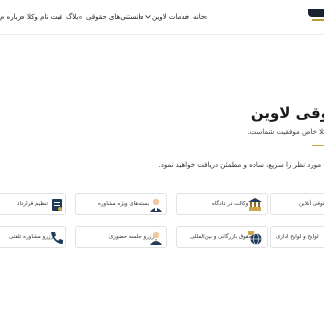  Describe the element at coordinates (318, 20) in the screenshot. I see `logo-underline` at that location.